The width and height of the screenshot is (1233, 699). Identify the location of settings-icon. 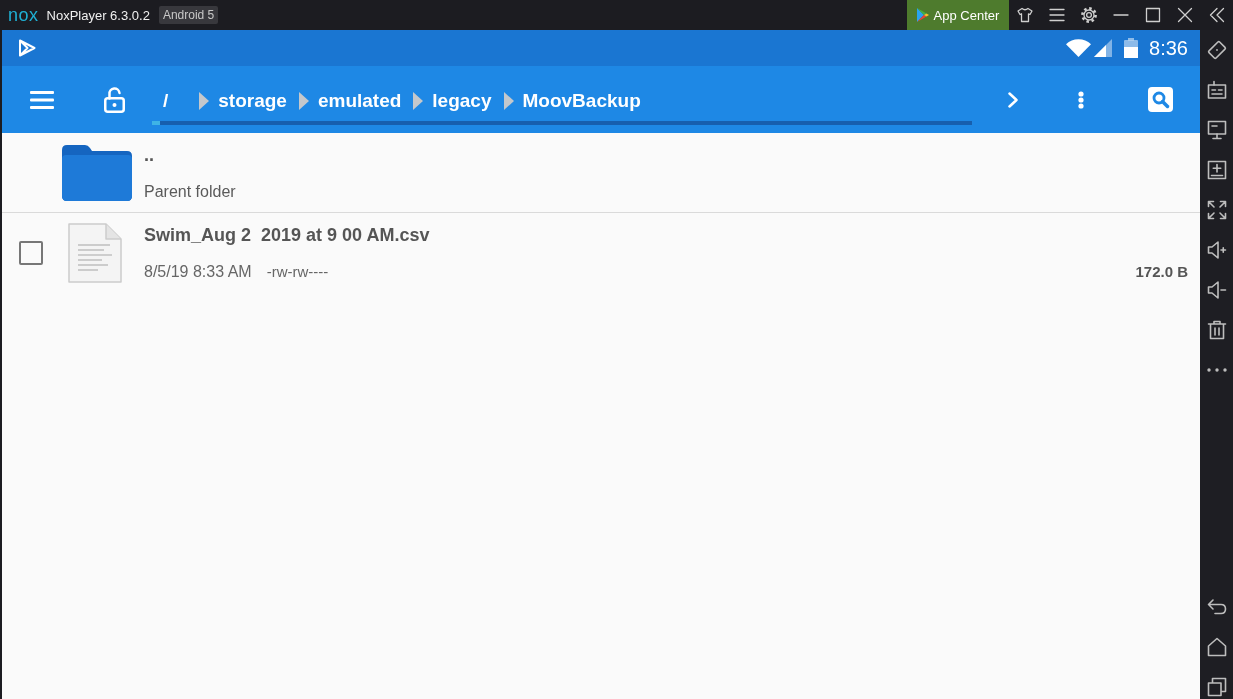
(1089, 15).